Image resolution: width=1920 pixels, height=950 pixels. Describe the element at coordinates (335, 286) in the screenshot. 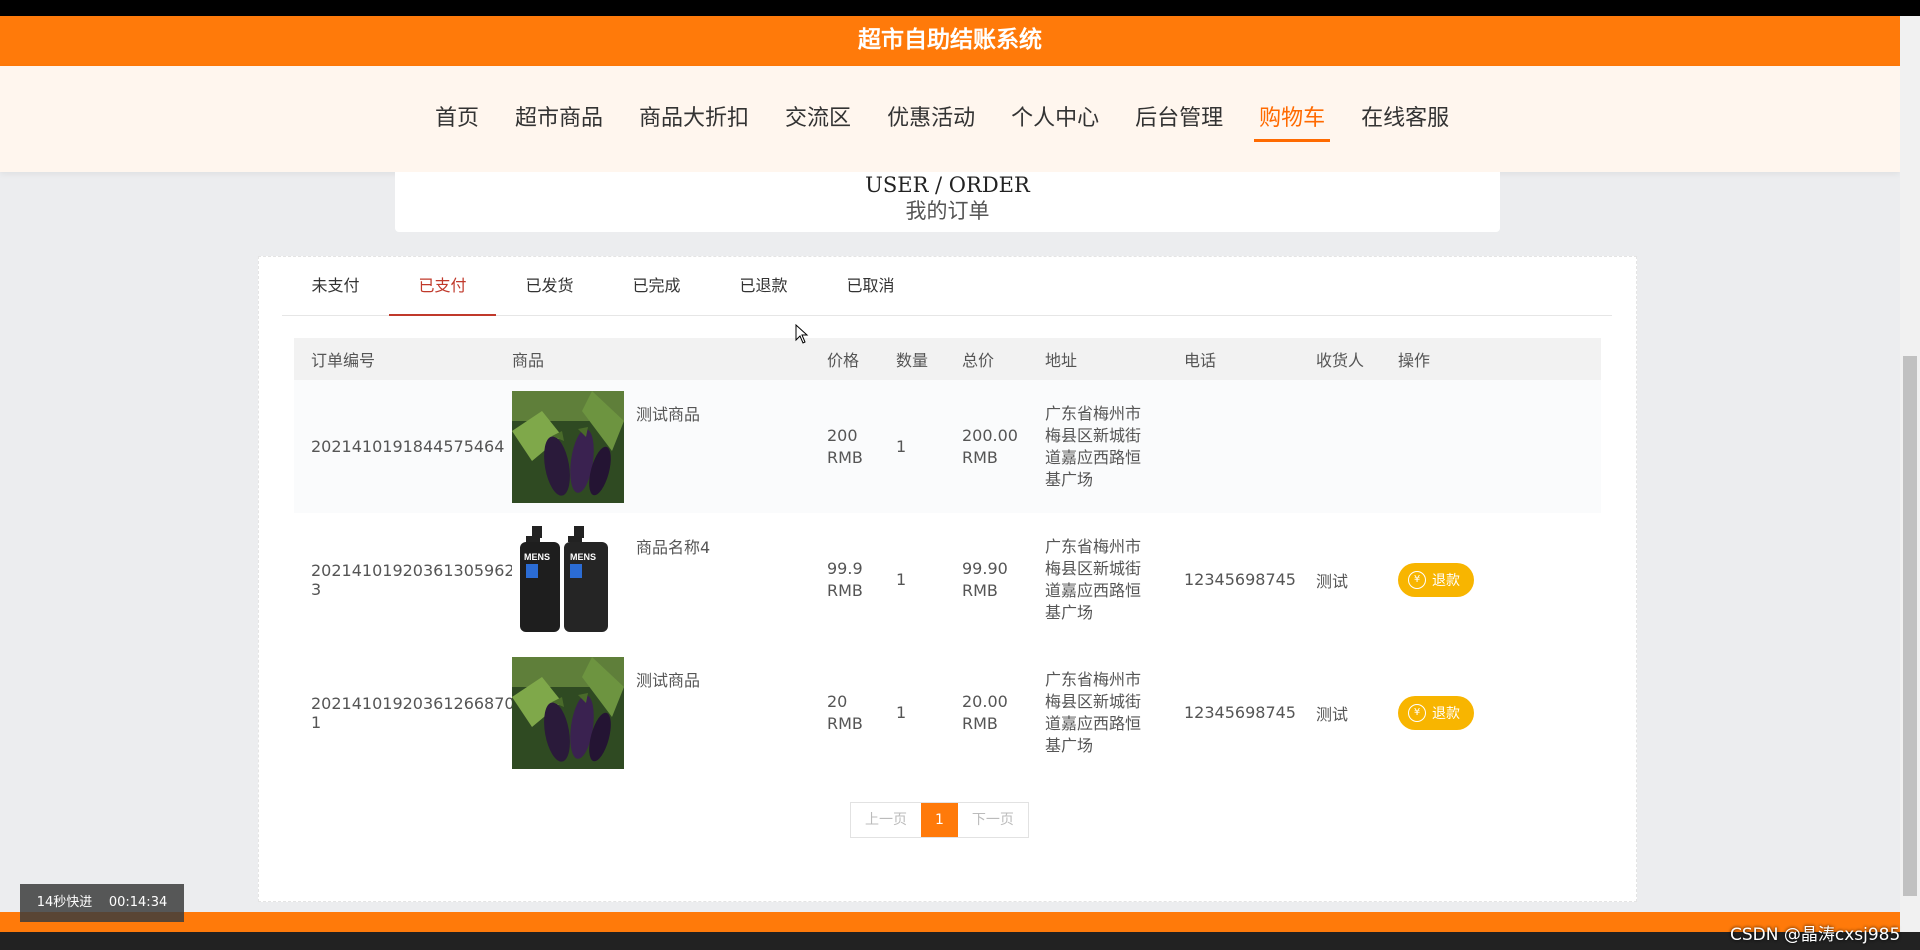

I see `tab-unpaid: 未支付` at that location.